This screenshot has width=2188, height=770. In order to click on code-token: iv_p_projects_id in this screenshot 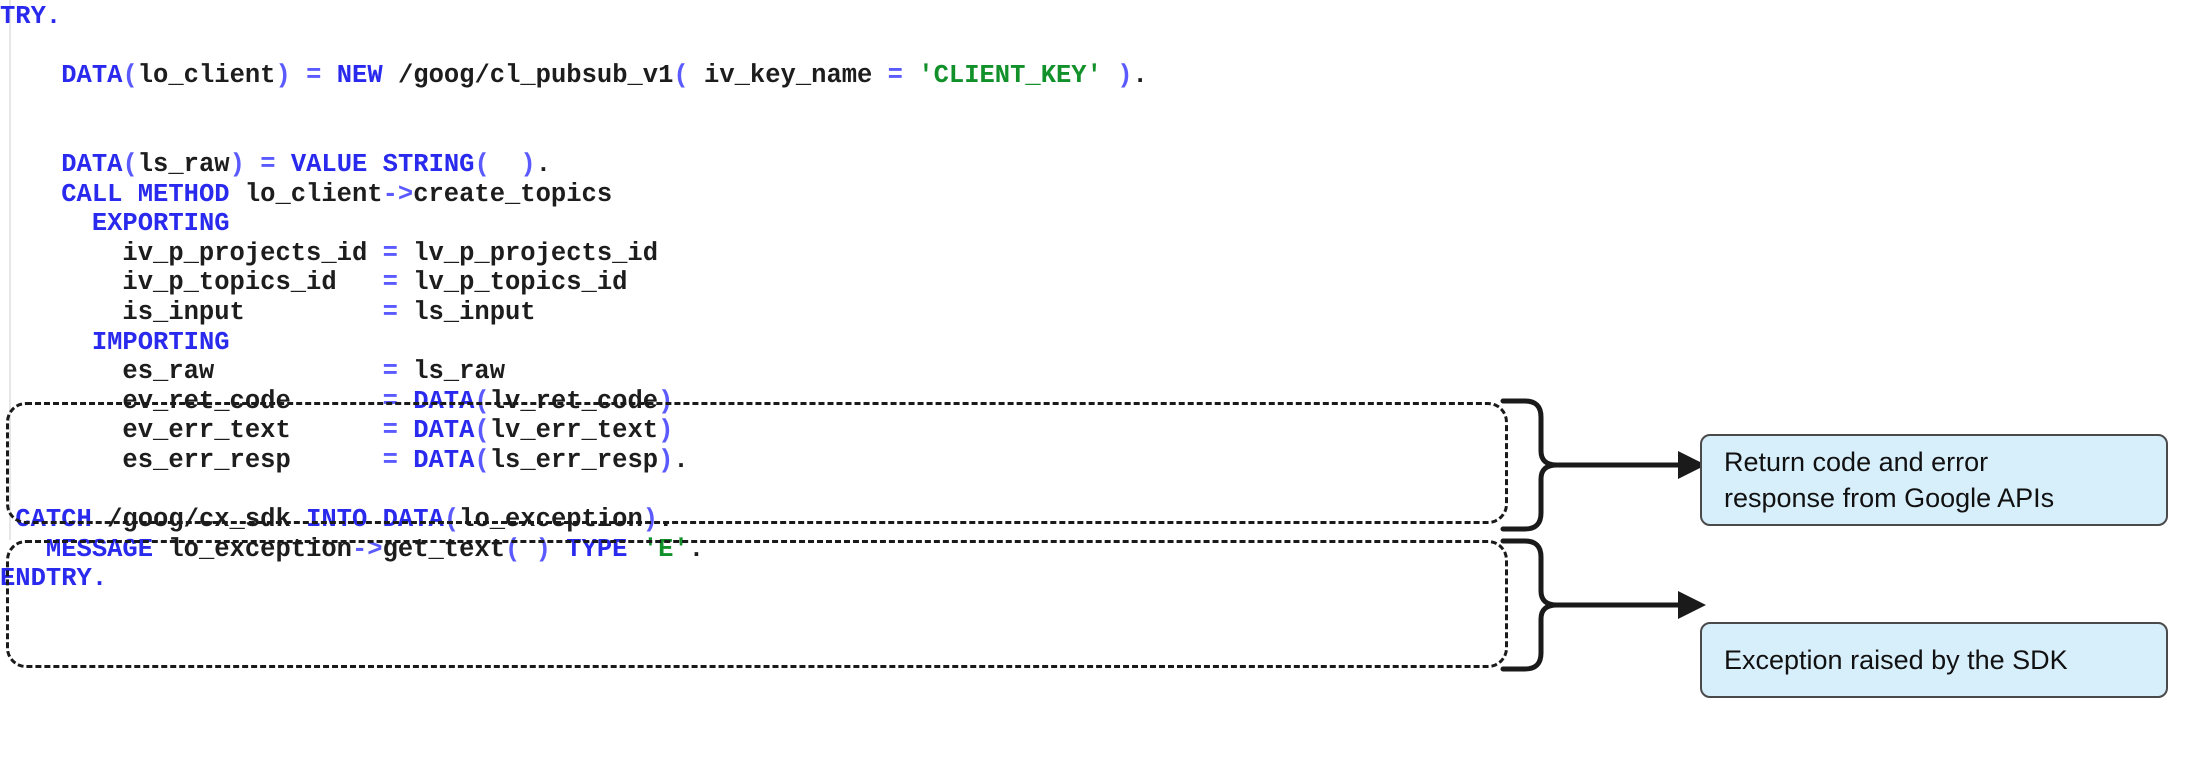, I will do `click(252, 253)`.